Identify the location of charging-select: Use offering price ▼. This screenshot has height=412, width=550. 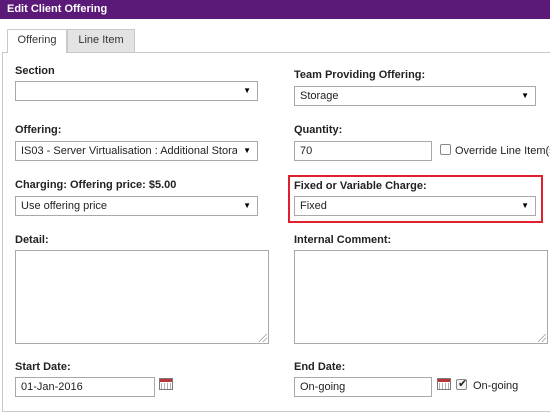
(136, 206).